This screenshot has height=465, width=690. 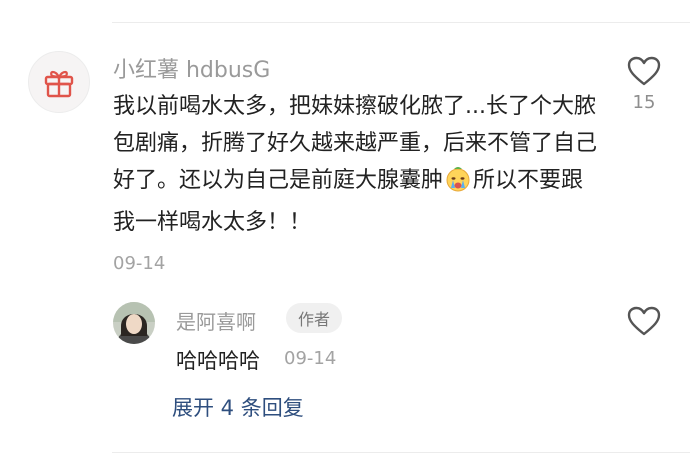 What do you see at coordinates (314, 318) in the screenshot?
I see `author-badge: 作者` at bounding box center [314, 318].